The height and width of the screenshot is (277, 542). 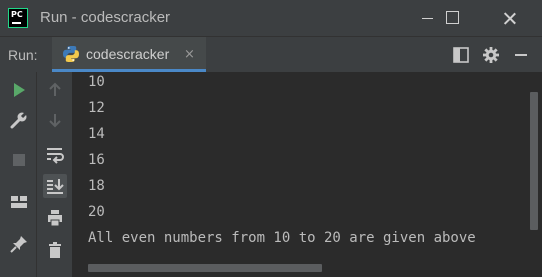 I want to click on restore-layout-button, so click(x=19, y=202).